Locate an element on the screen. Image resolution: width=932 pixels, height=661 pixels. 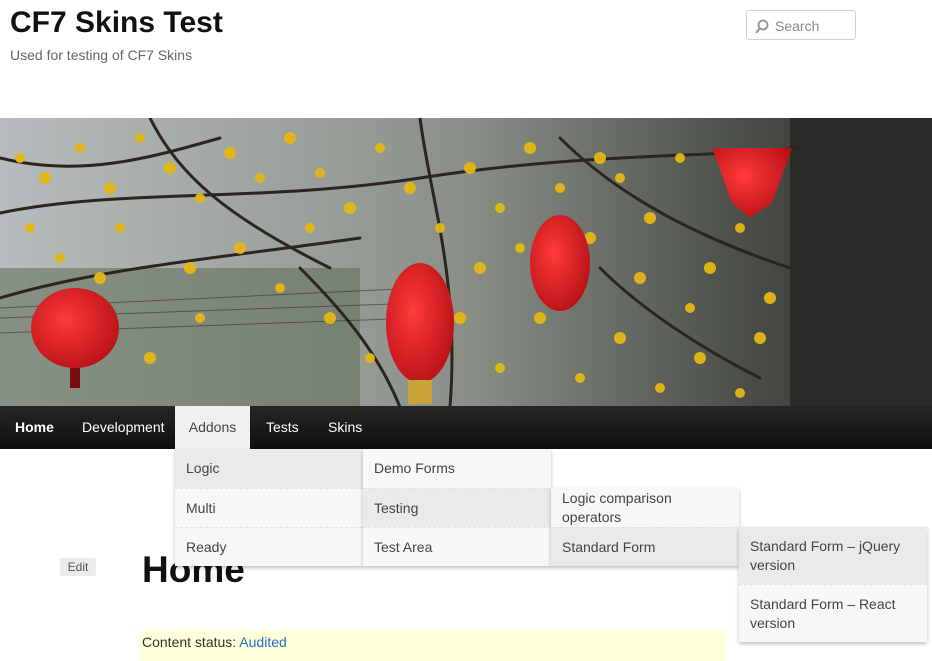
menu-item-test-area: Test Area is located at coordinates (457, 546).